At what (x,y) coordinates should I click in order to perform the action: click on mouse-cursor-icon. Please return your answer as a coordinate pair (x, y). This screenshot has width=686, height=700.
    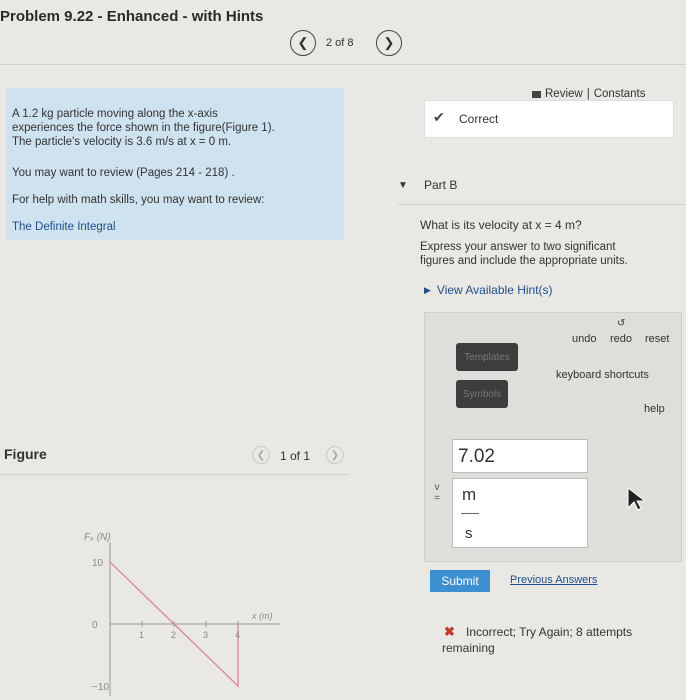
    Looking at the image, I should click on (637, 498).